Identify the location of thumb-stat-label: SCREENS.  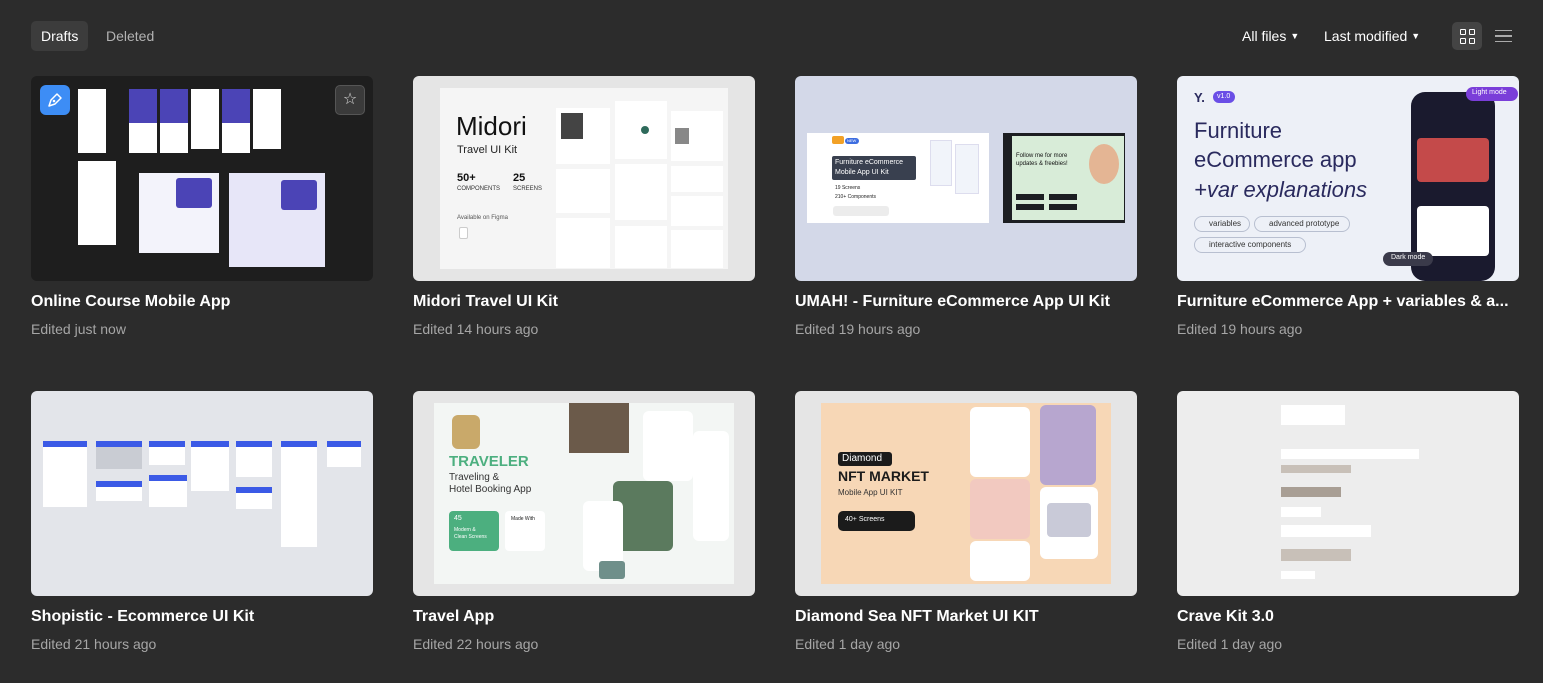
(528, 189).